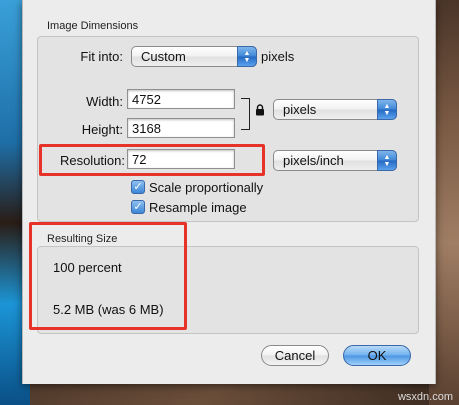  I want to click on fit-into-popup: Custom ▲ ▼, so click(194, 56).